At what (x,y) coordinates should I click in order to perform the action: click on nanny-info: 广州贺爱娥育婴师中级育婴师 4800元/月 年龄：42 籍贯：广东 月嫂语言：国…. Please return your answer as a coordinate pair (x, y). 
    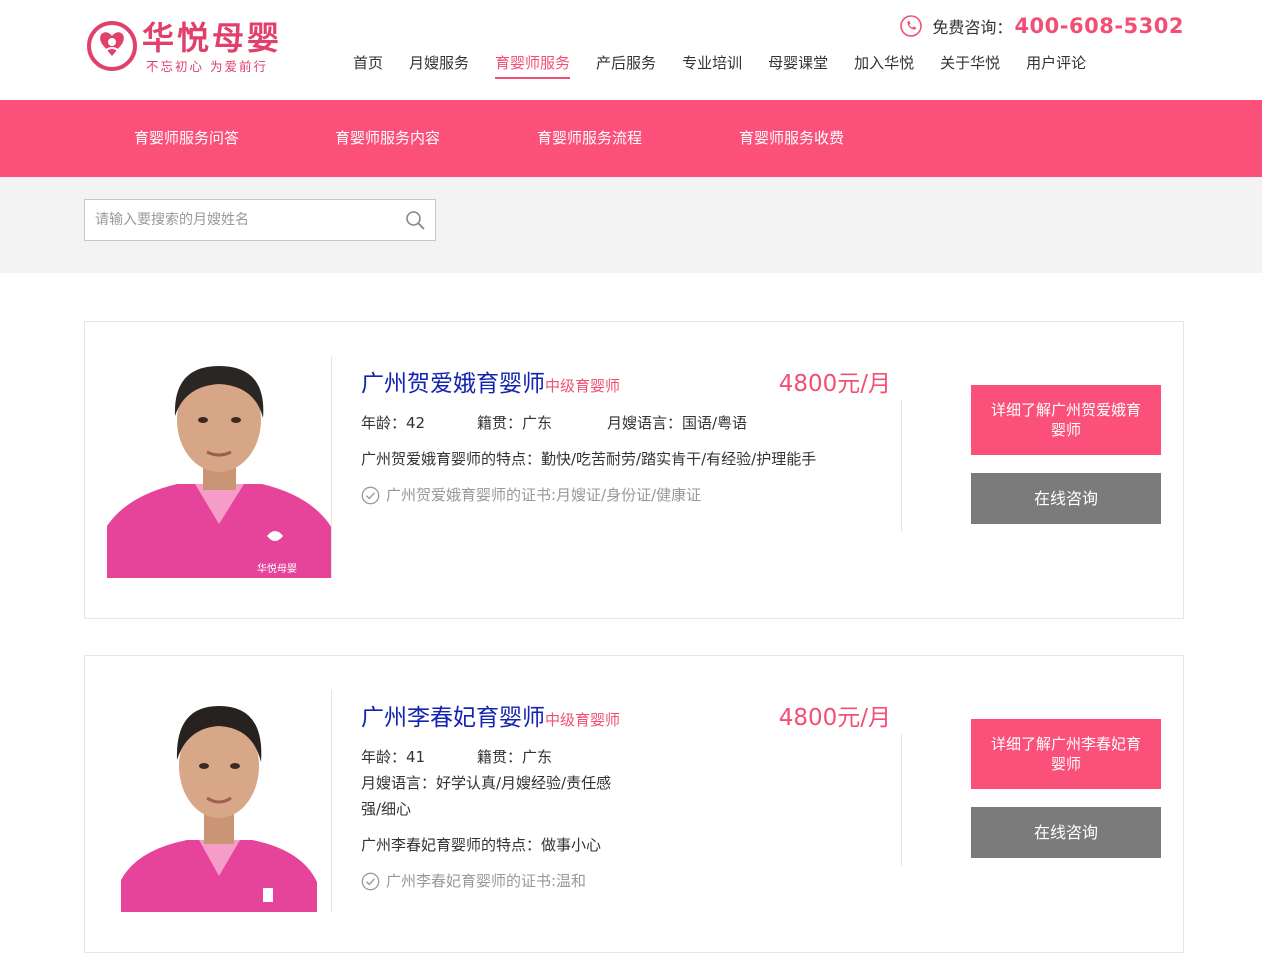
    Looking at the image, I should click on (626, 436).